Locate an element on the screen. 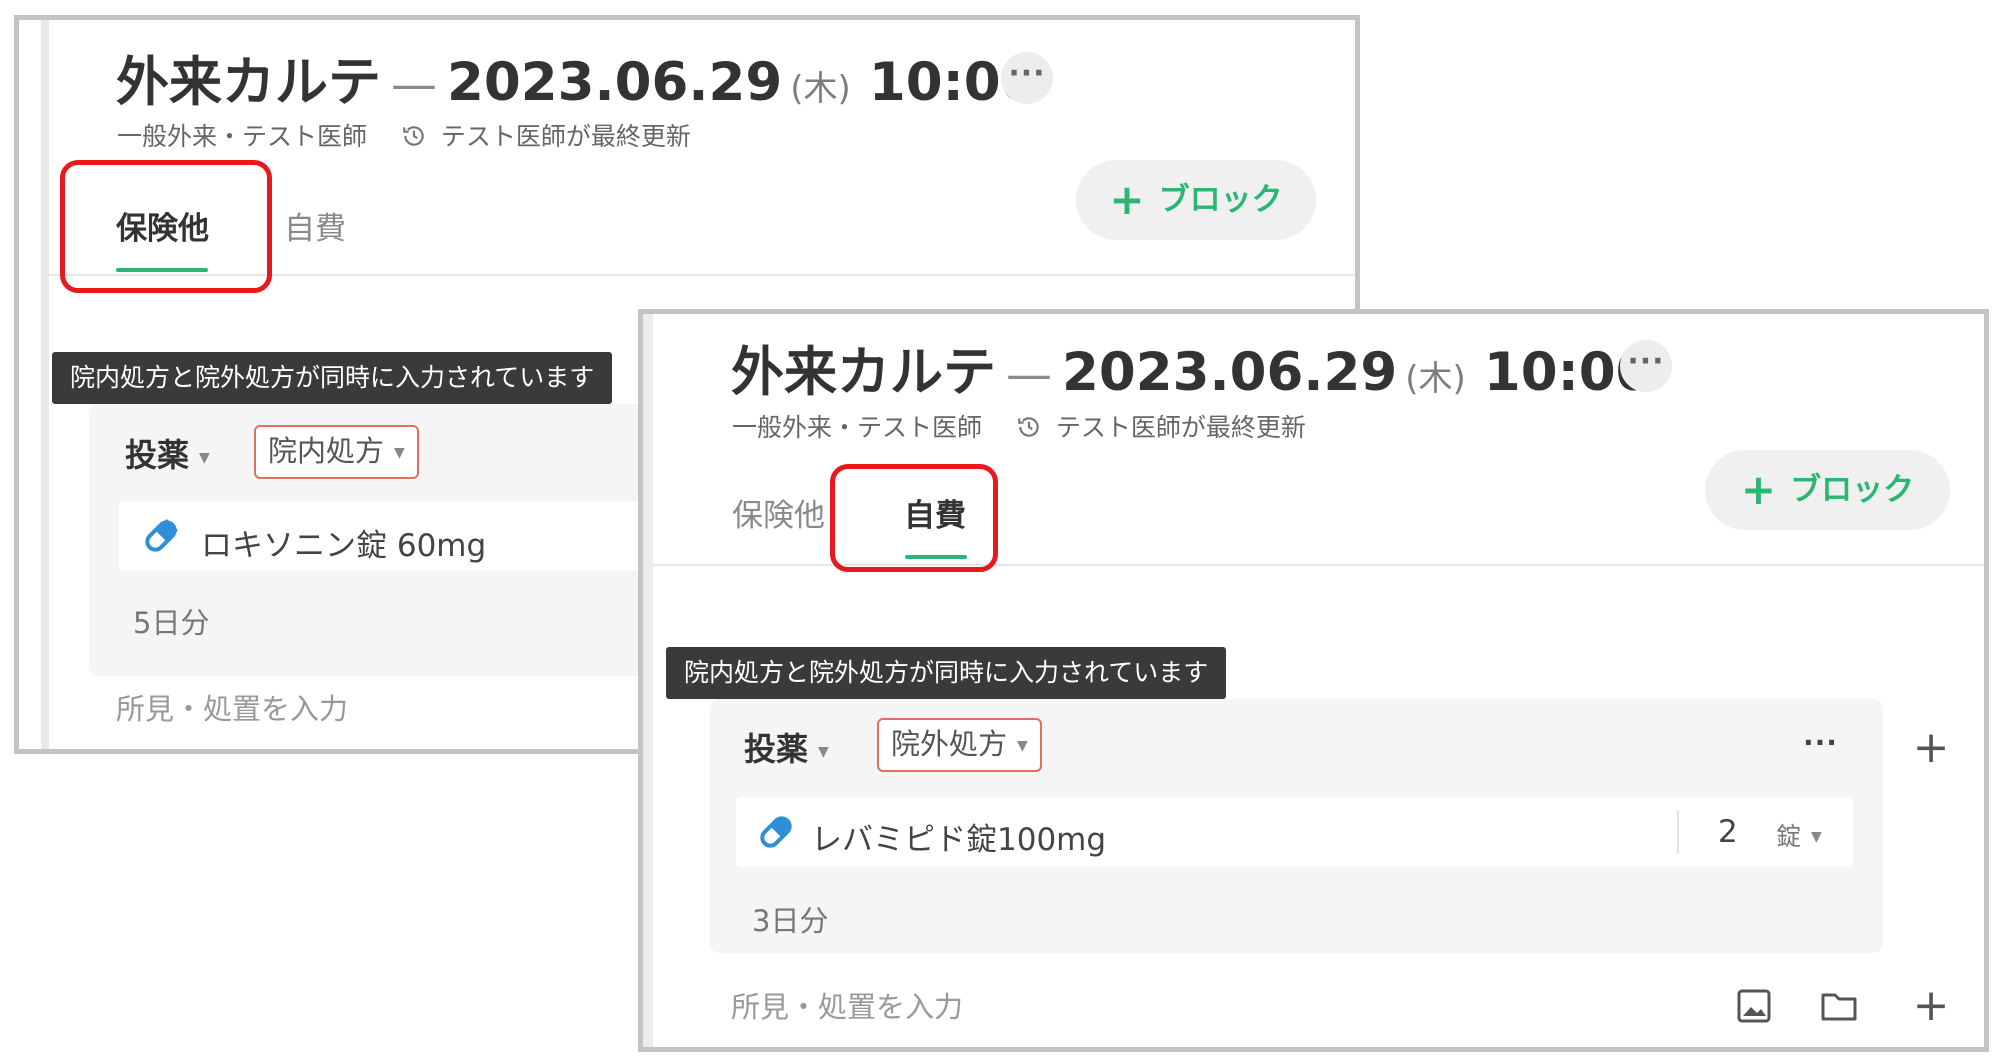 Image resolution: width=2000 pixels, height=1062 pixels. highlight-tab-self-pay is located at coordinates (914, 518).